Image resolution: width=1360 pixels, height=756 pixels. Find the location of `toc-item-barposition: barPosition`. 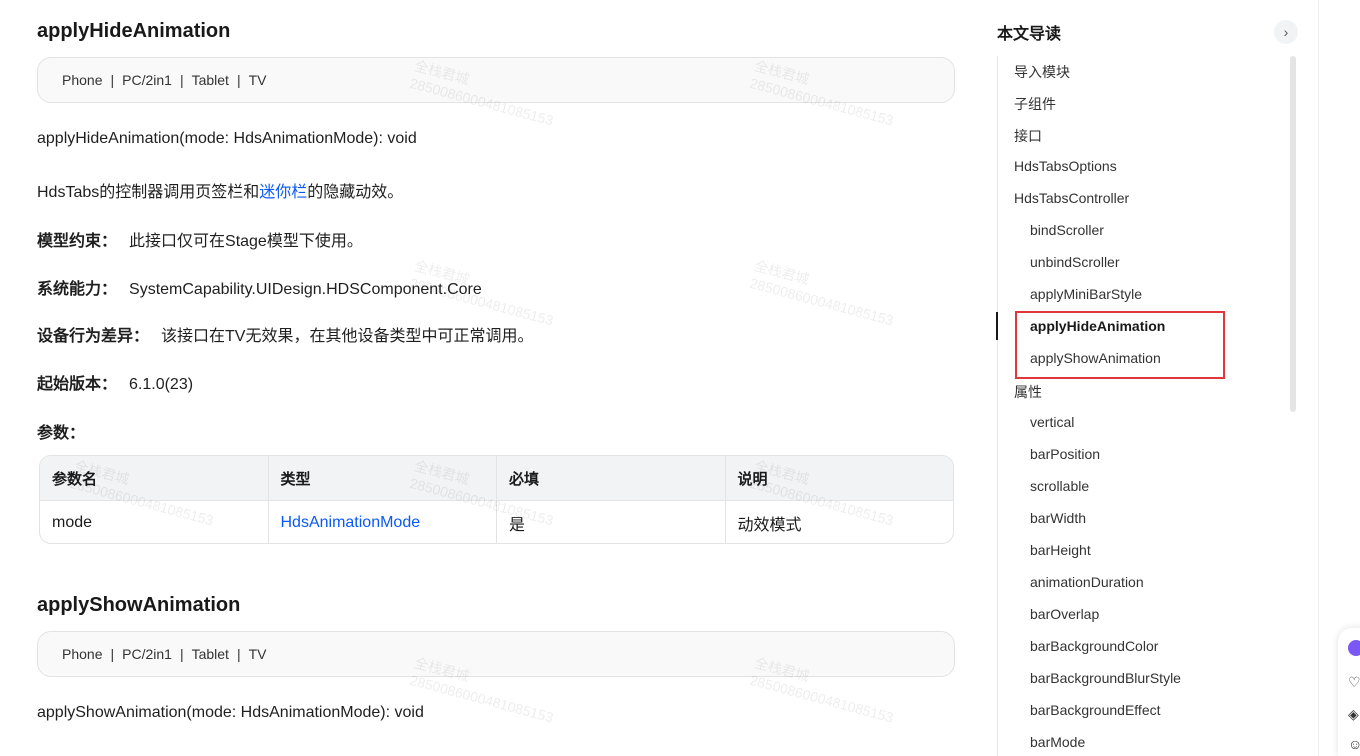

toc-item-barposition: barPosition is located at coordinates (1065, 454).